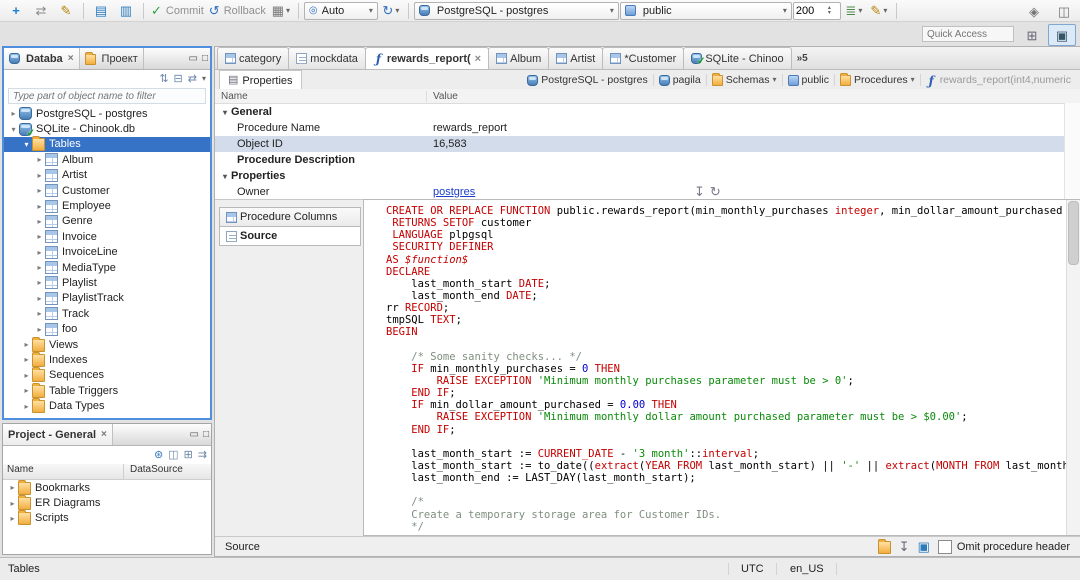 The width and height of the screenshot is (1080, 580). I want to click on omit-procedure-header-checkbox, so click(944, 546).